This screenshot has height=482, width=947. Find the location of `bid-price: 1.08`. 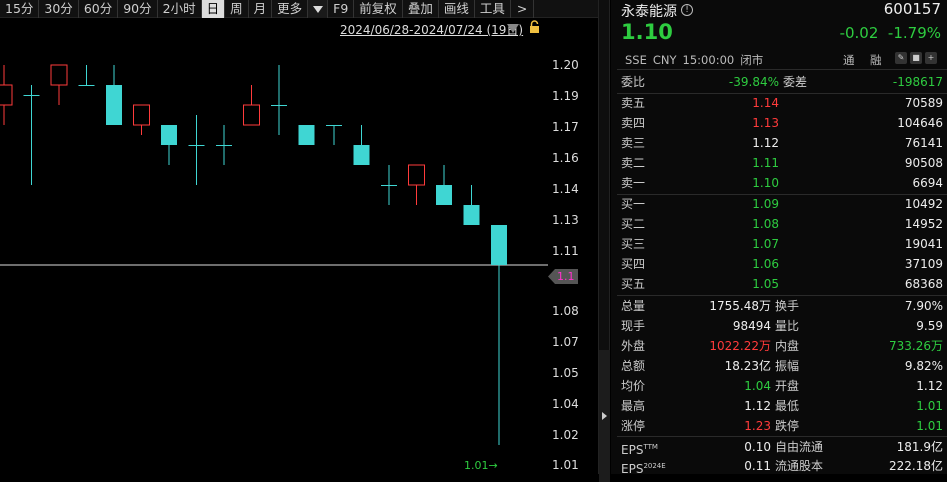

bid-price: 1.08 is located at coordinates (765, 224).